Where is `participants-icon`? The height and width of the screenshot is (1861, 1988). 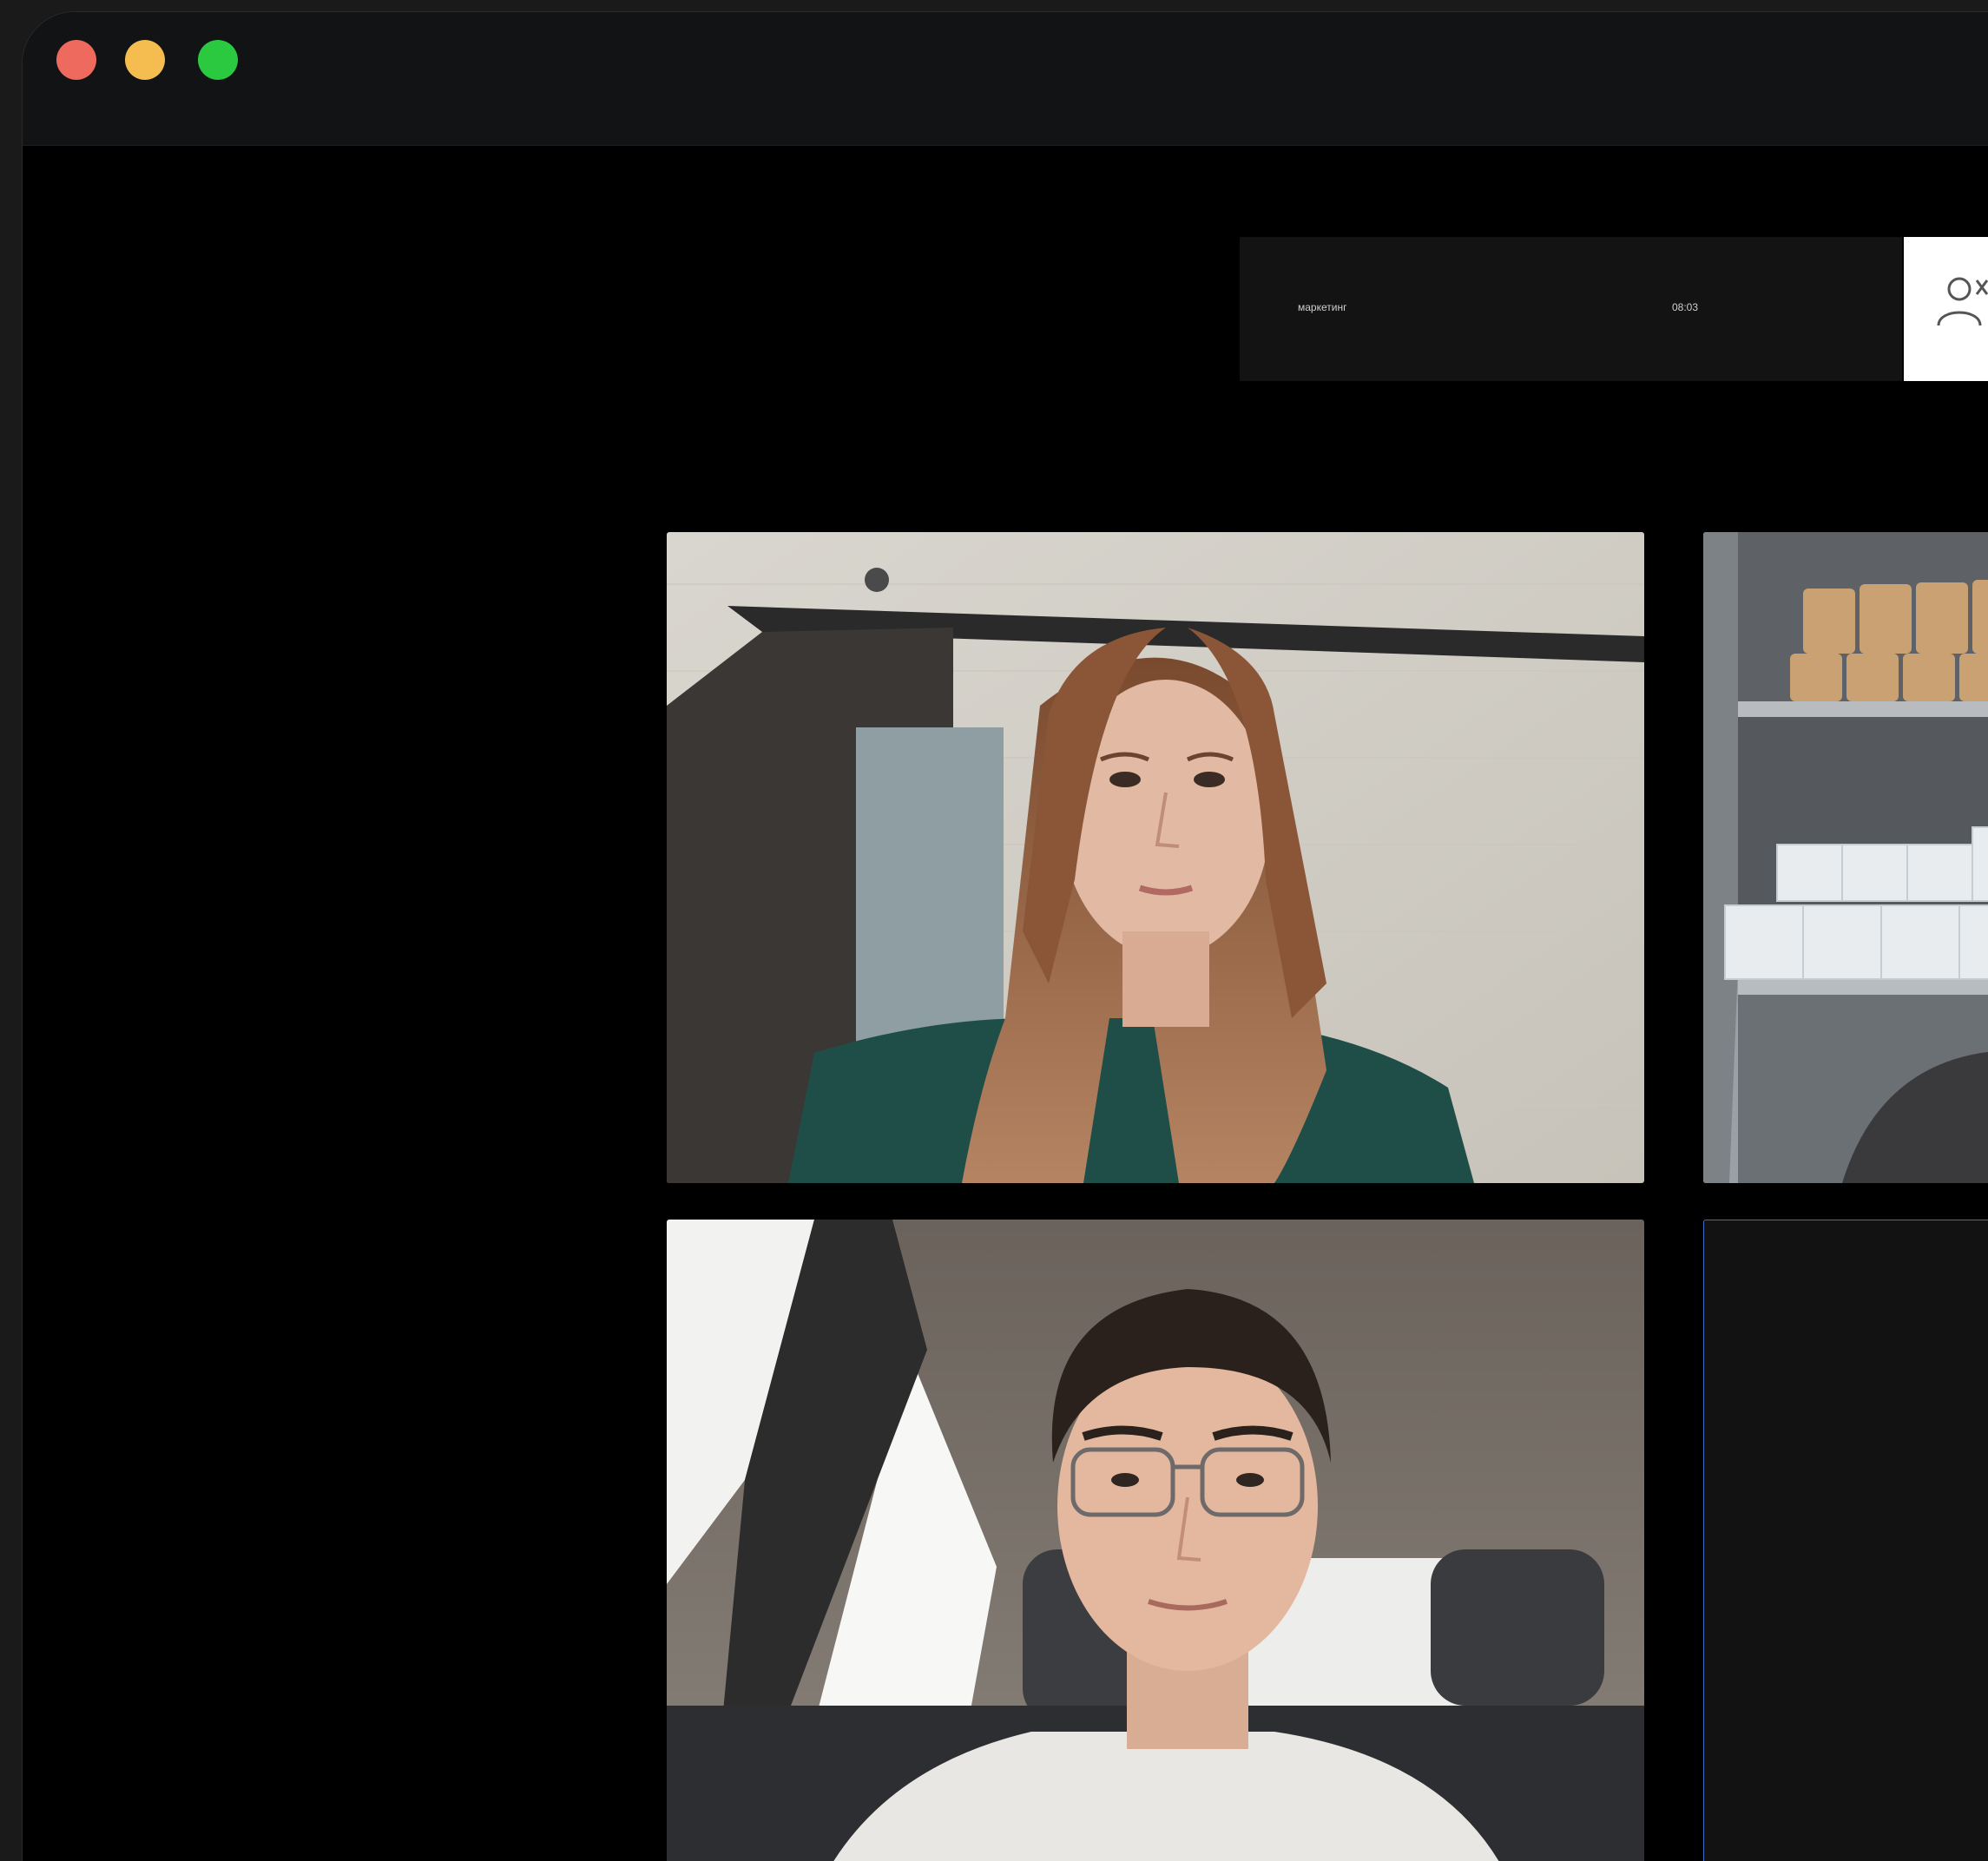
participants-icon is located at coordinates (1962, 301).